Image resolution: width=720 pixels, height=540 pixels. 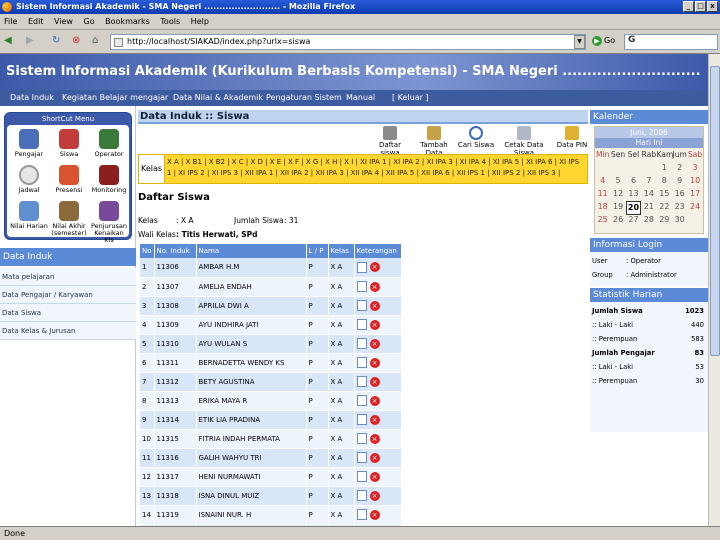 I want to click on home-icon: ⌂, so click(x=95, y=41).